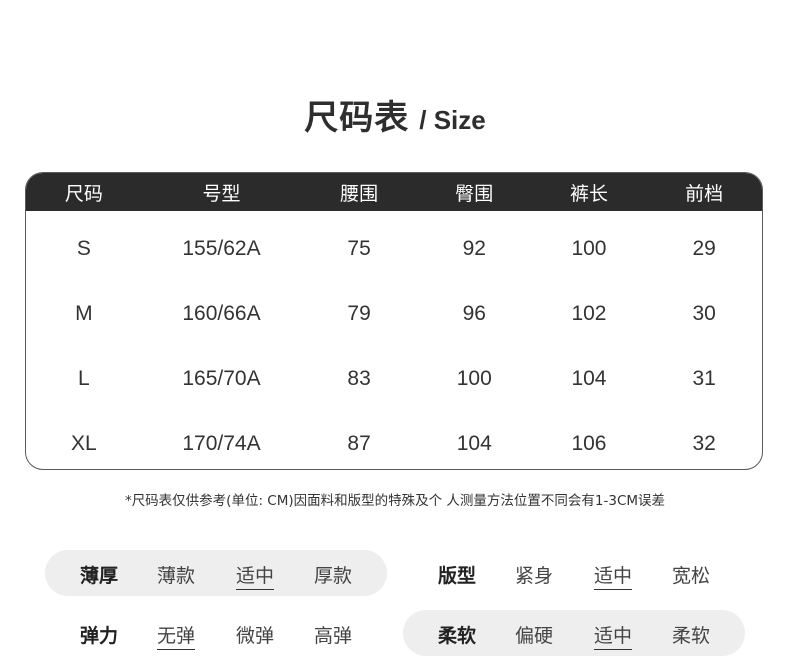  I want to click on table-cell: S, so click(83, 248).